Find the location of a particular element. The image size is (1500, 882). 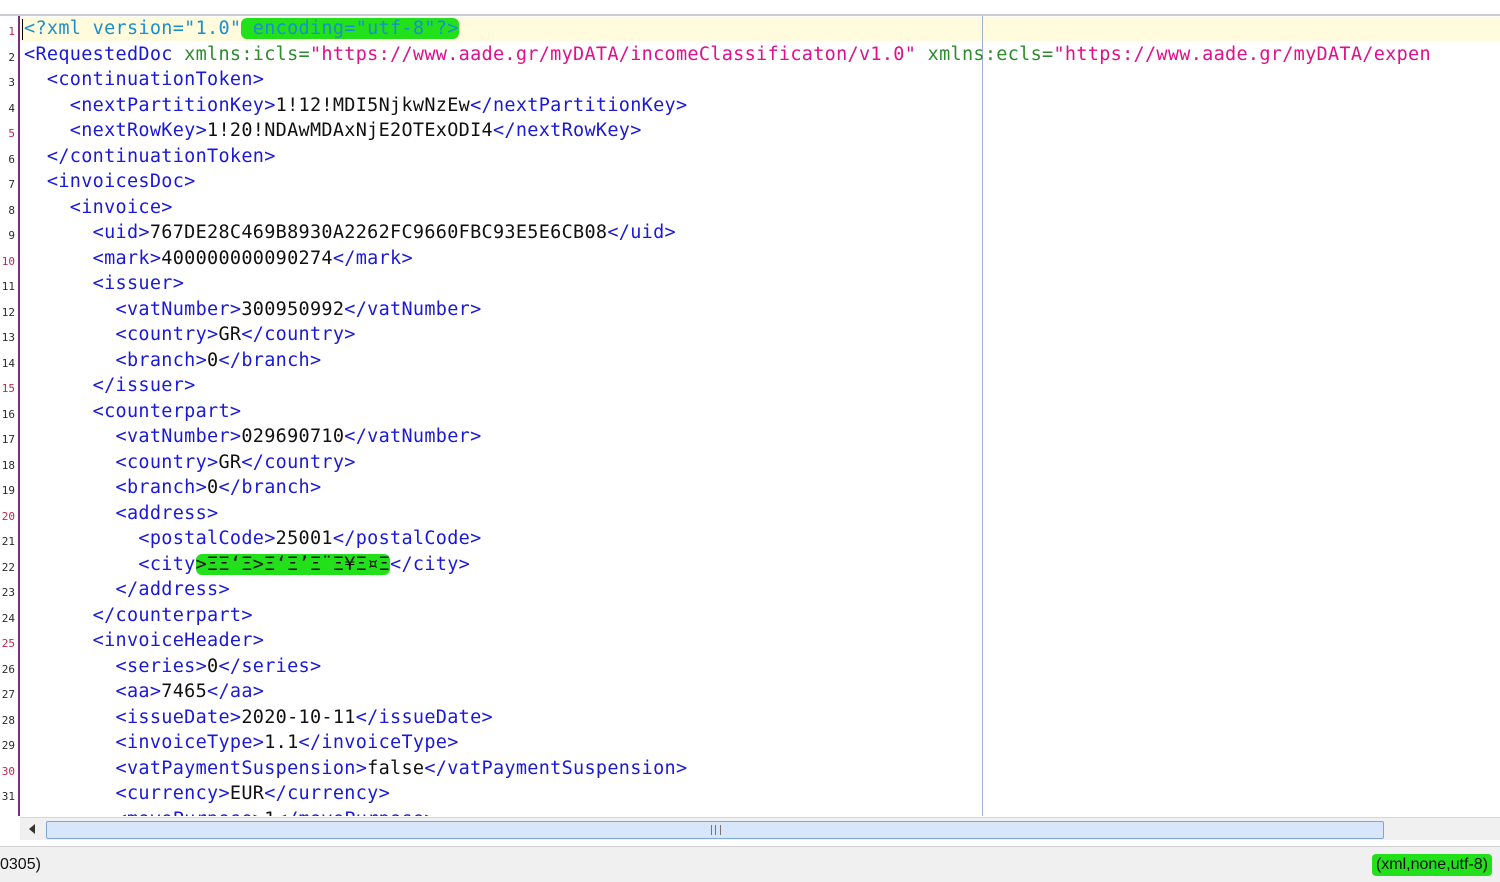

code-line: 18 <country>GR</country> is located at coordinates (750, 463).